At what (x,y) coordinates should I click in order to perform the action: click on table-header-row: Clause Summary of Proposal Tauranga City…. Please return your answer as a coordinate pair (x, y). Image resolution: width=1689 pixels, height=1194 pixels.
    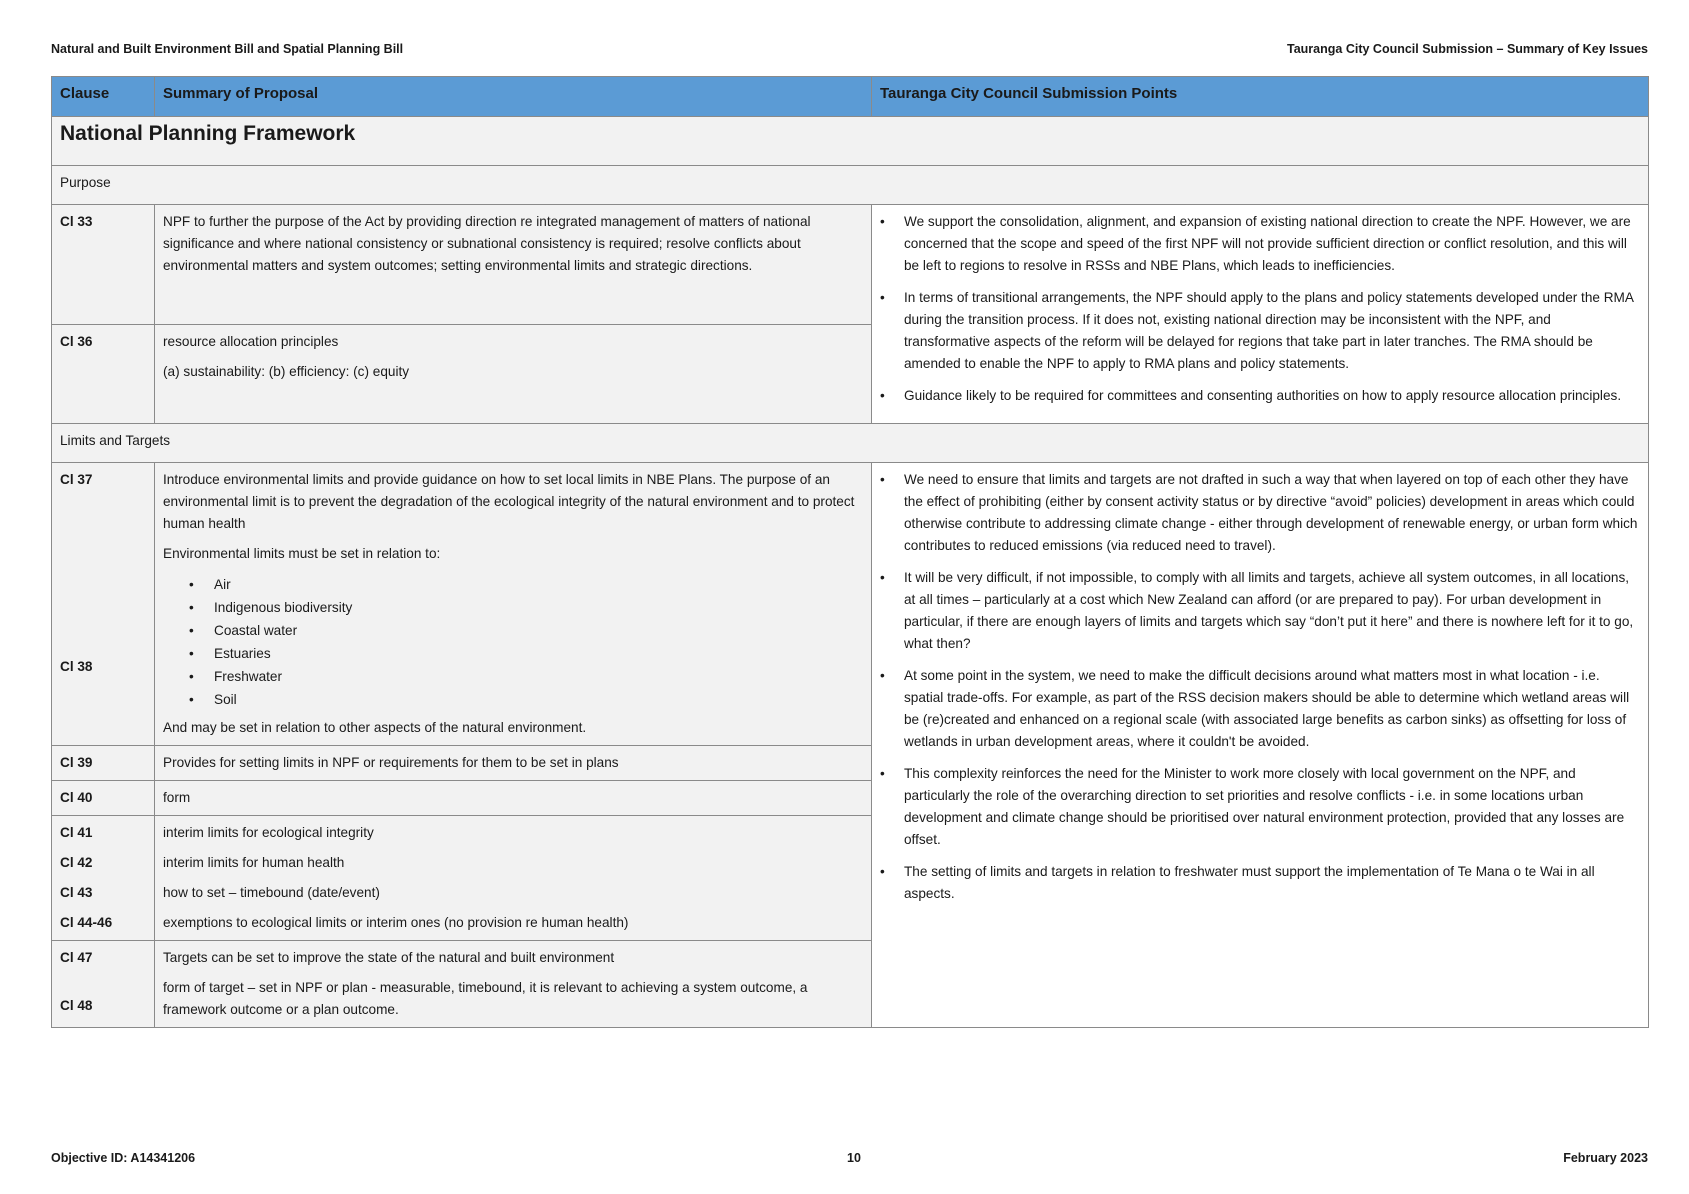
    Looking at the image, I should click on (850, 96).